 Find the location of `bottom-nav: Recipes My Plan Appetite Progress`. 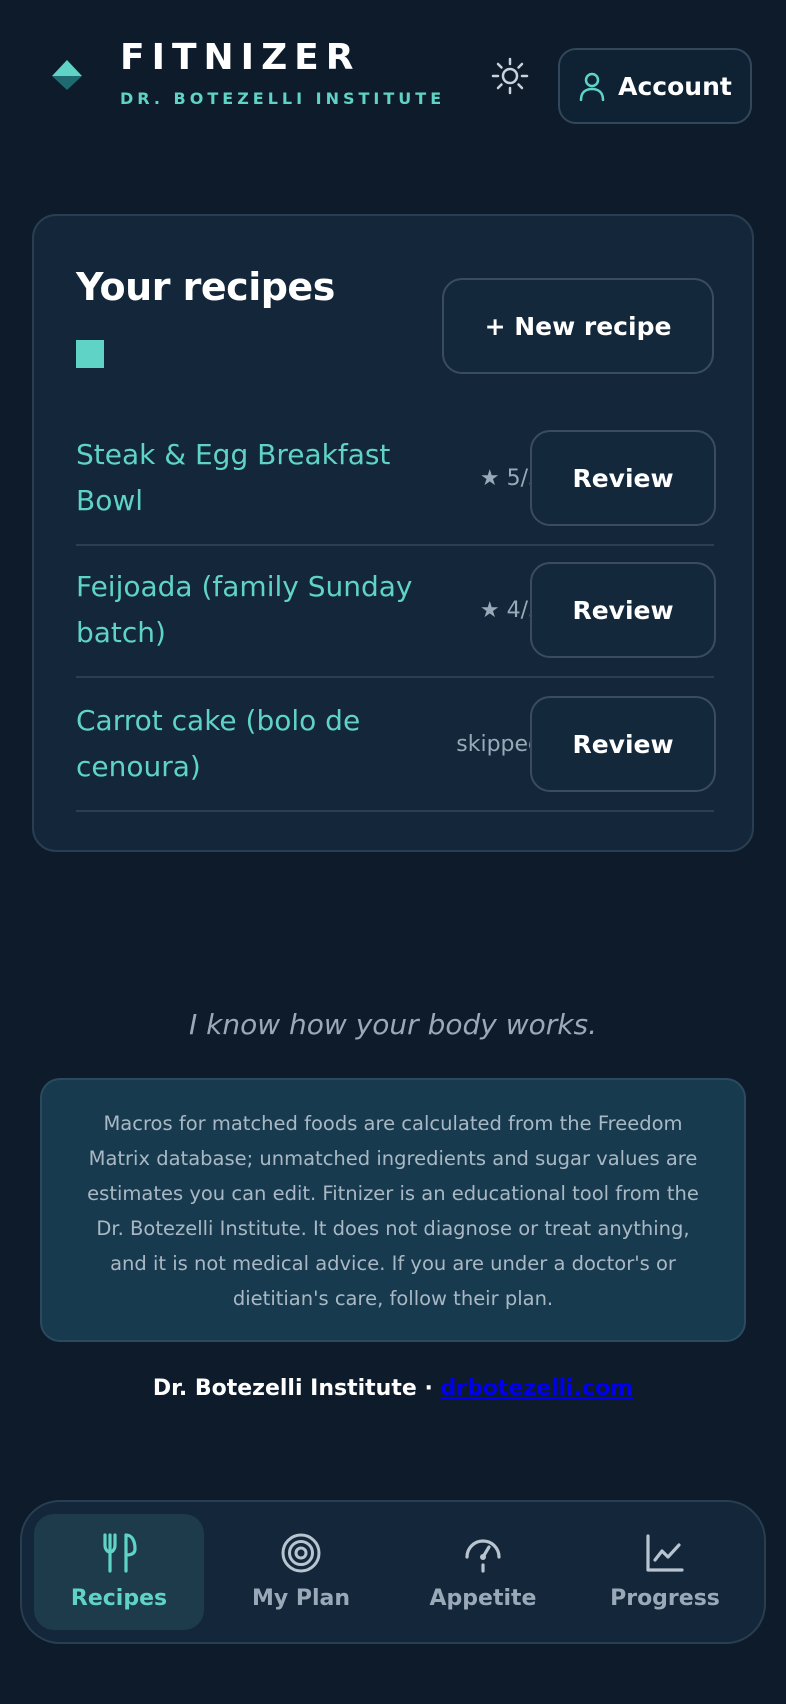

bottom-nav: Recipes My Plan Appetite Progress is located at coordinates (393, 1572).